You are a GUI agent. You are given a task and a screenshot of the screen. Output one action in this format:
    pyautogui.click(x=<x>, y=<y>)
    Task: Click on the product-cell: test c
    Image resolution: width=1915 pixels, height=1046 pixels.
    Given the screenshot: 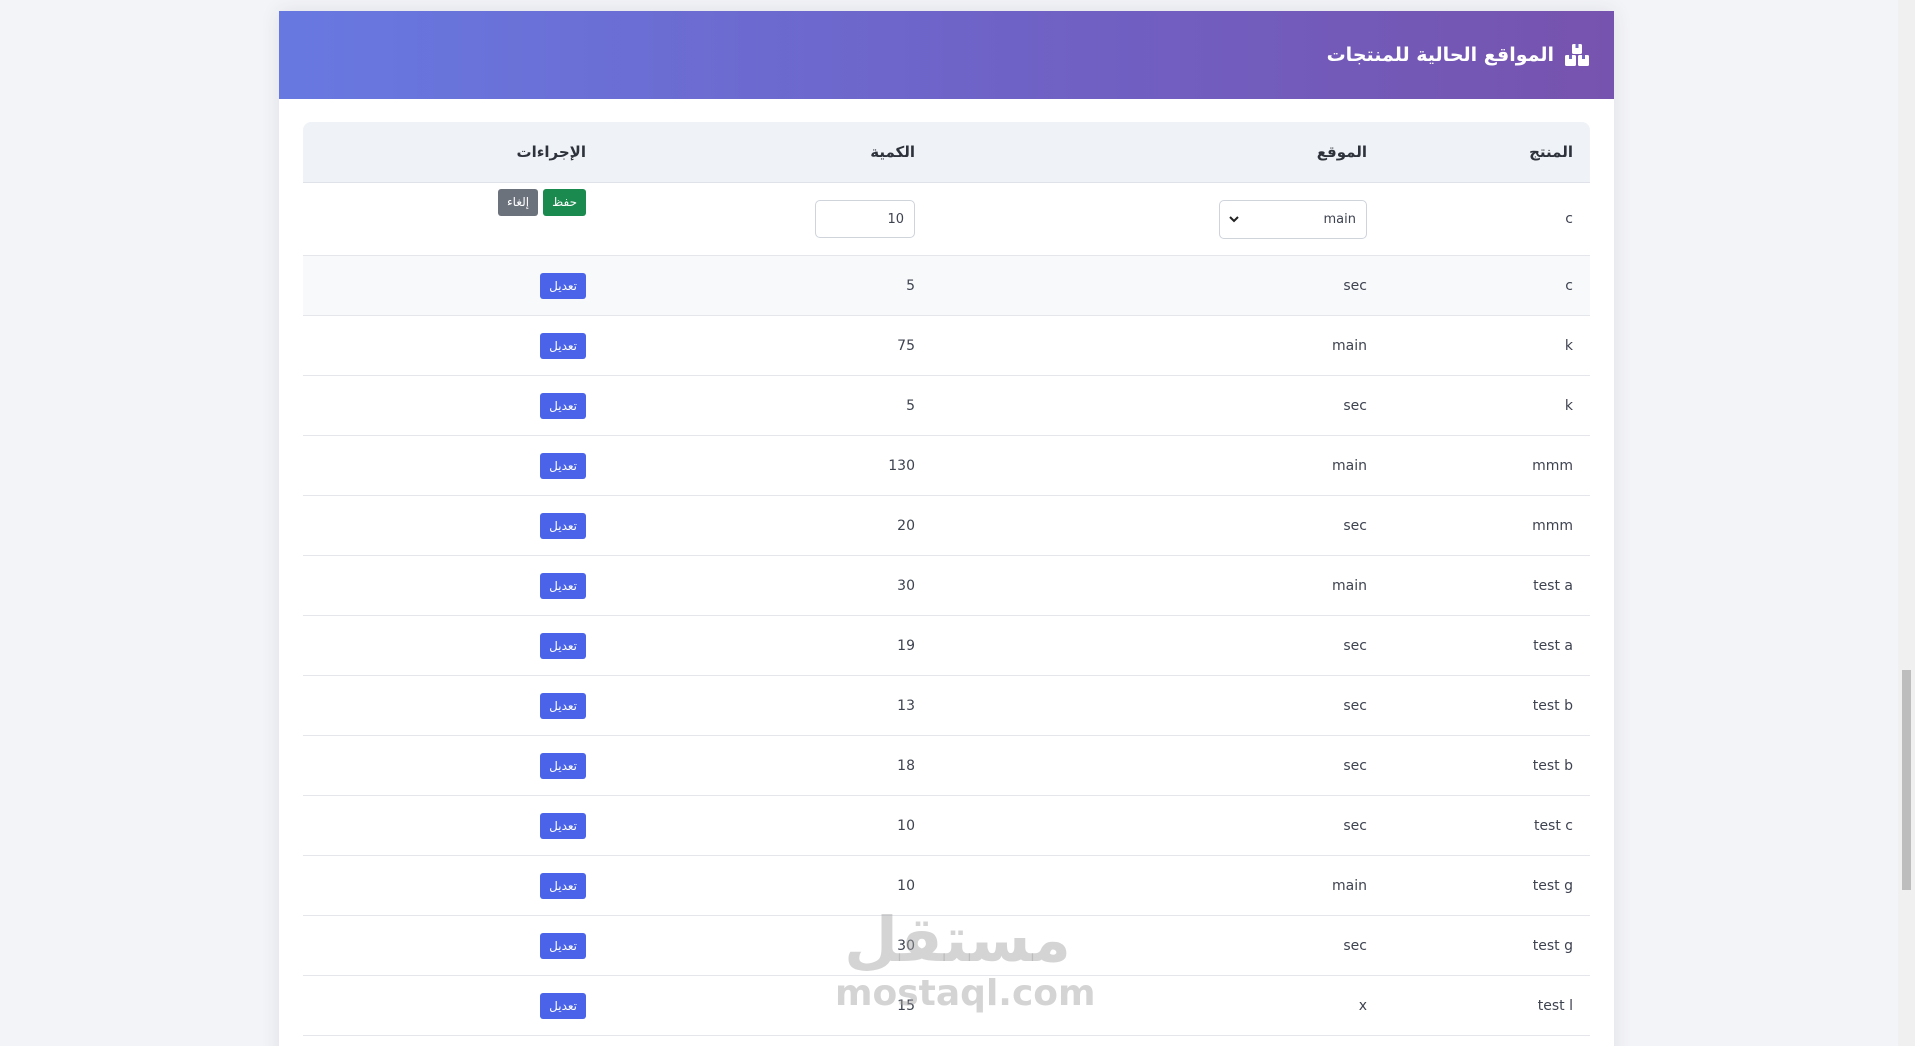 What is the action you would take?
    pyautogui.click(x=1487, y=825)
    